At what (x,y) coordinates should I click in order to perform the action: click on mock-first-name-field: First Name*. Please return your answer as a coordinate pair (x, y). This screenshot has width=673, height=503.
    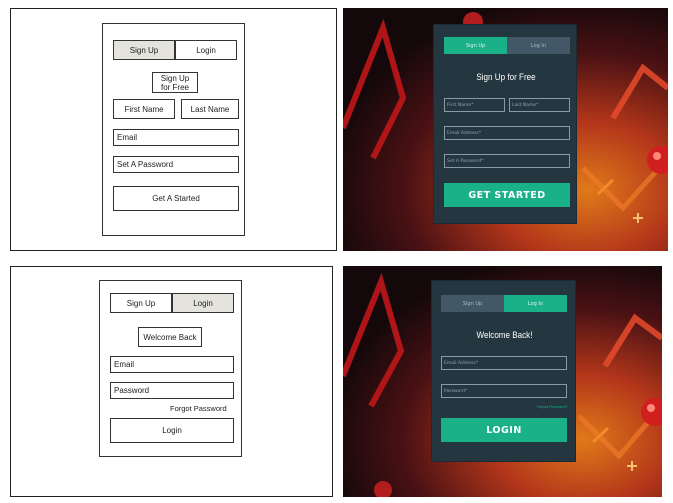
    Looking at the image, I should click on (474, 105).